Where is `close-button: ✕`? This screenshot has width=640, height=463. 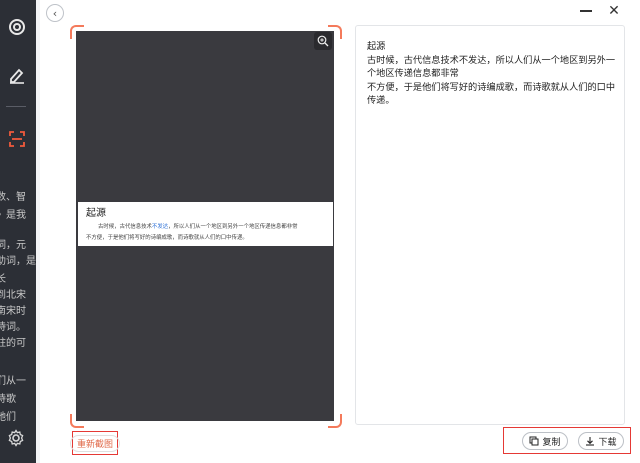
close-button: ✕ is located at coordinates (614, 11).